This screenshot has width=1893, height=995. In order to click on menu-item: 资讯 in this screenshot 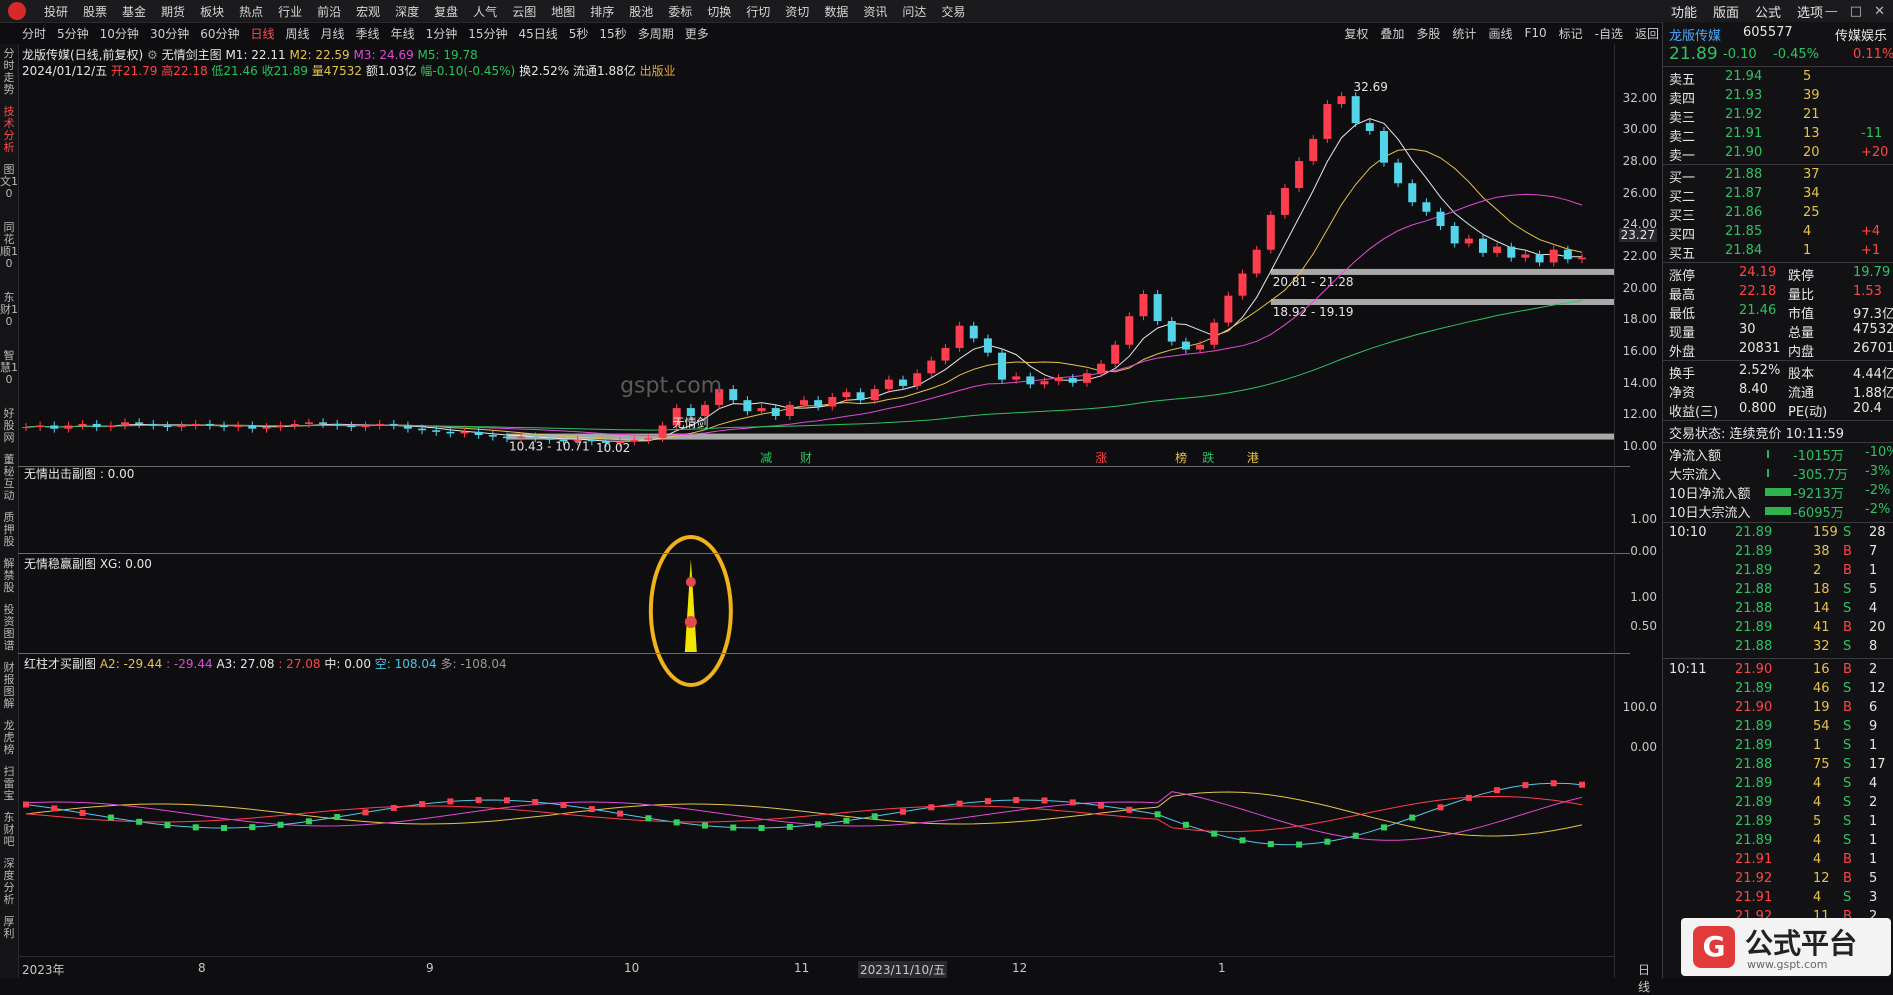, I will do `click(875, 11)`.